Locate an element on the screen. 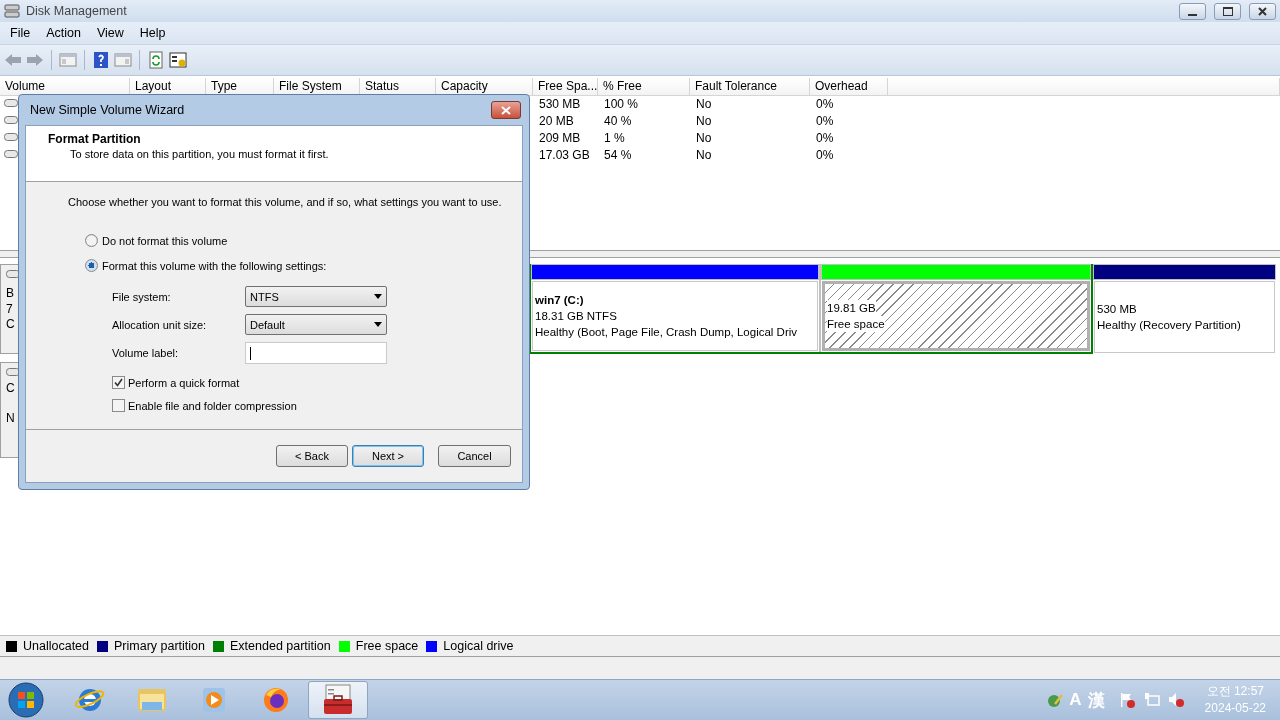  partition-status: Free space is located at coordinates (856, 324).